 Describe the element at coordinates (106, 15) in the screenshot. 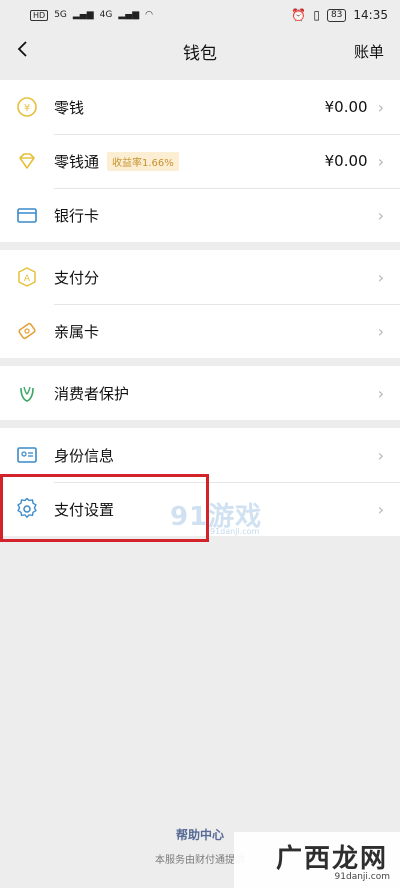

I see `signal-4g: 4G` at that location.